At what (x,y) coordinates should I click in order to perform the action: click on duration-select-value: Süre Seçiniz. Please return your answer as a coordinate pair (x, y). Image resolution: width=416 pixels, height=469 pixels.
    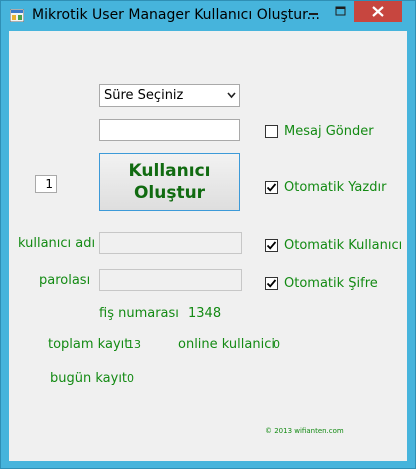
    Looking at the image, I should click on (144, 95).